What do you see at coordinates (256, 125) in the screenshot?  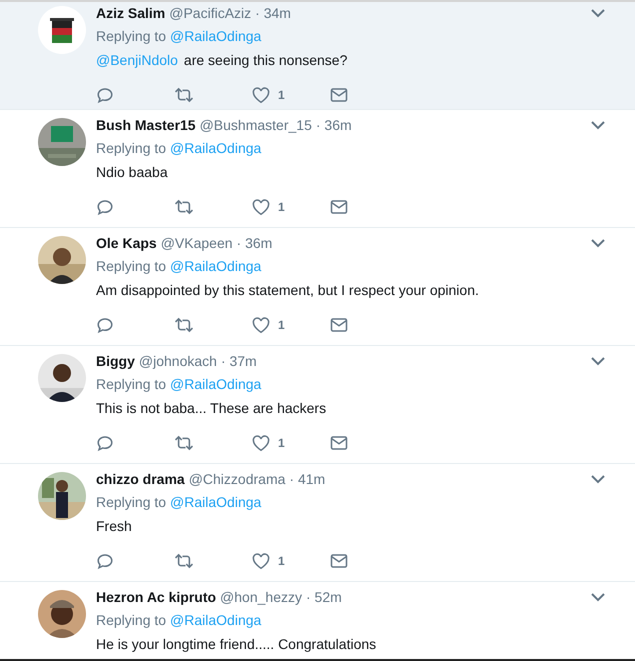 I see `user-handle: @Bushmaster_15` at bounding box center [256, 125].